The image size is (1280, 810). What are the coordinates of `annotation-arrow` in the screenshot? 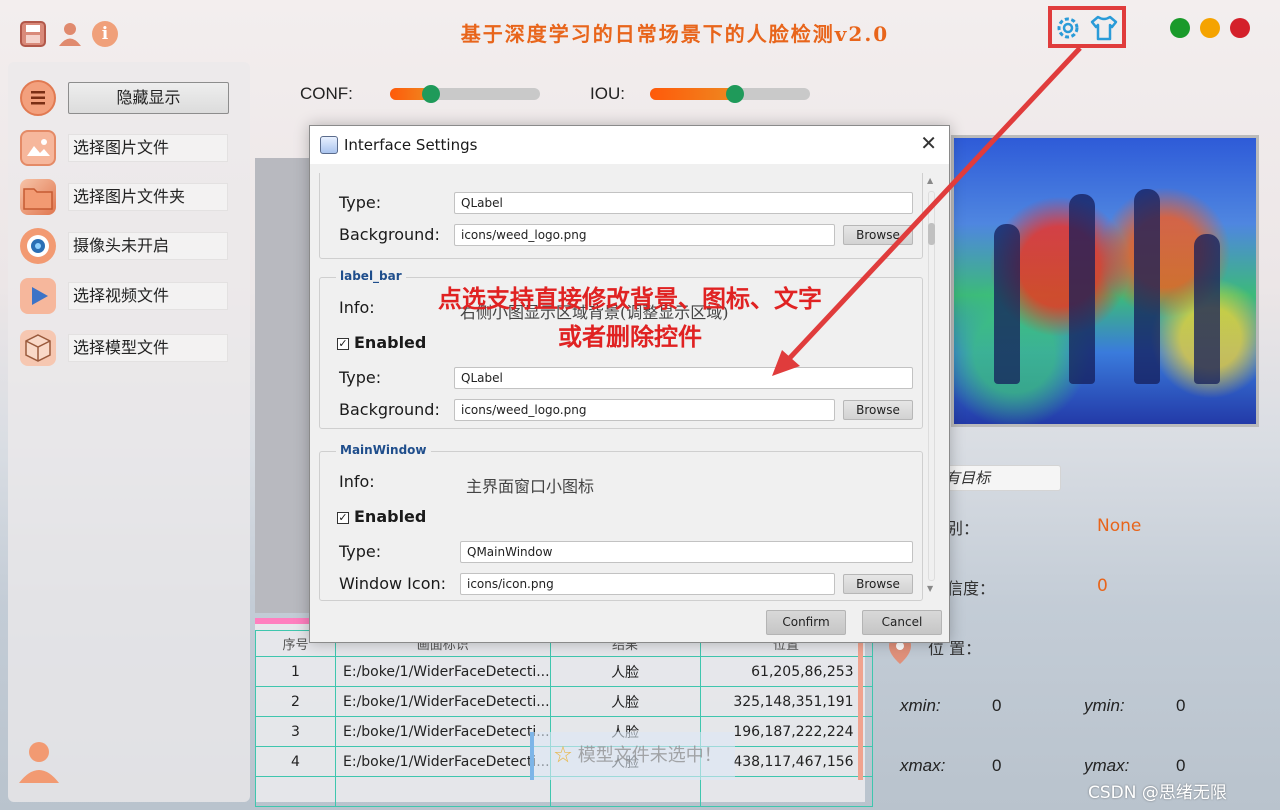 It's located at (927, 211).